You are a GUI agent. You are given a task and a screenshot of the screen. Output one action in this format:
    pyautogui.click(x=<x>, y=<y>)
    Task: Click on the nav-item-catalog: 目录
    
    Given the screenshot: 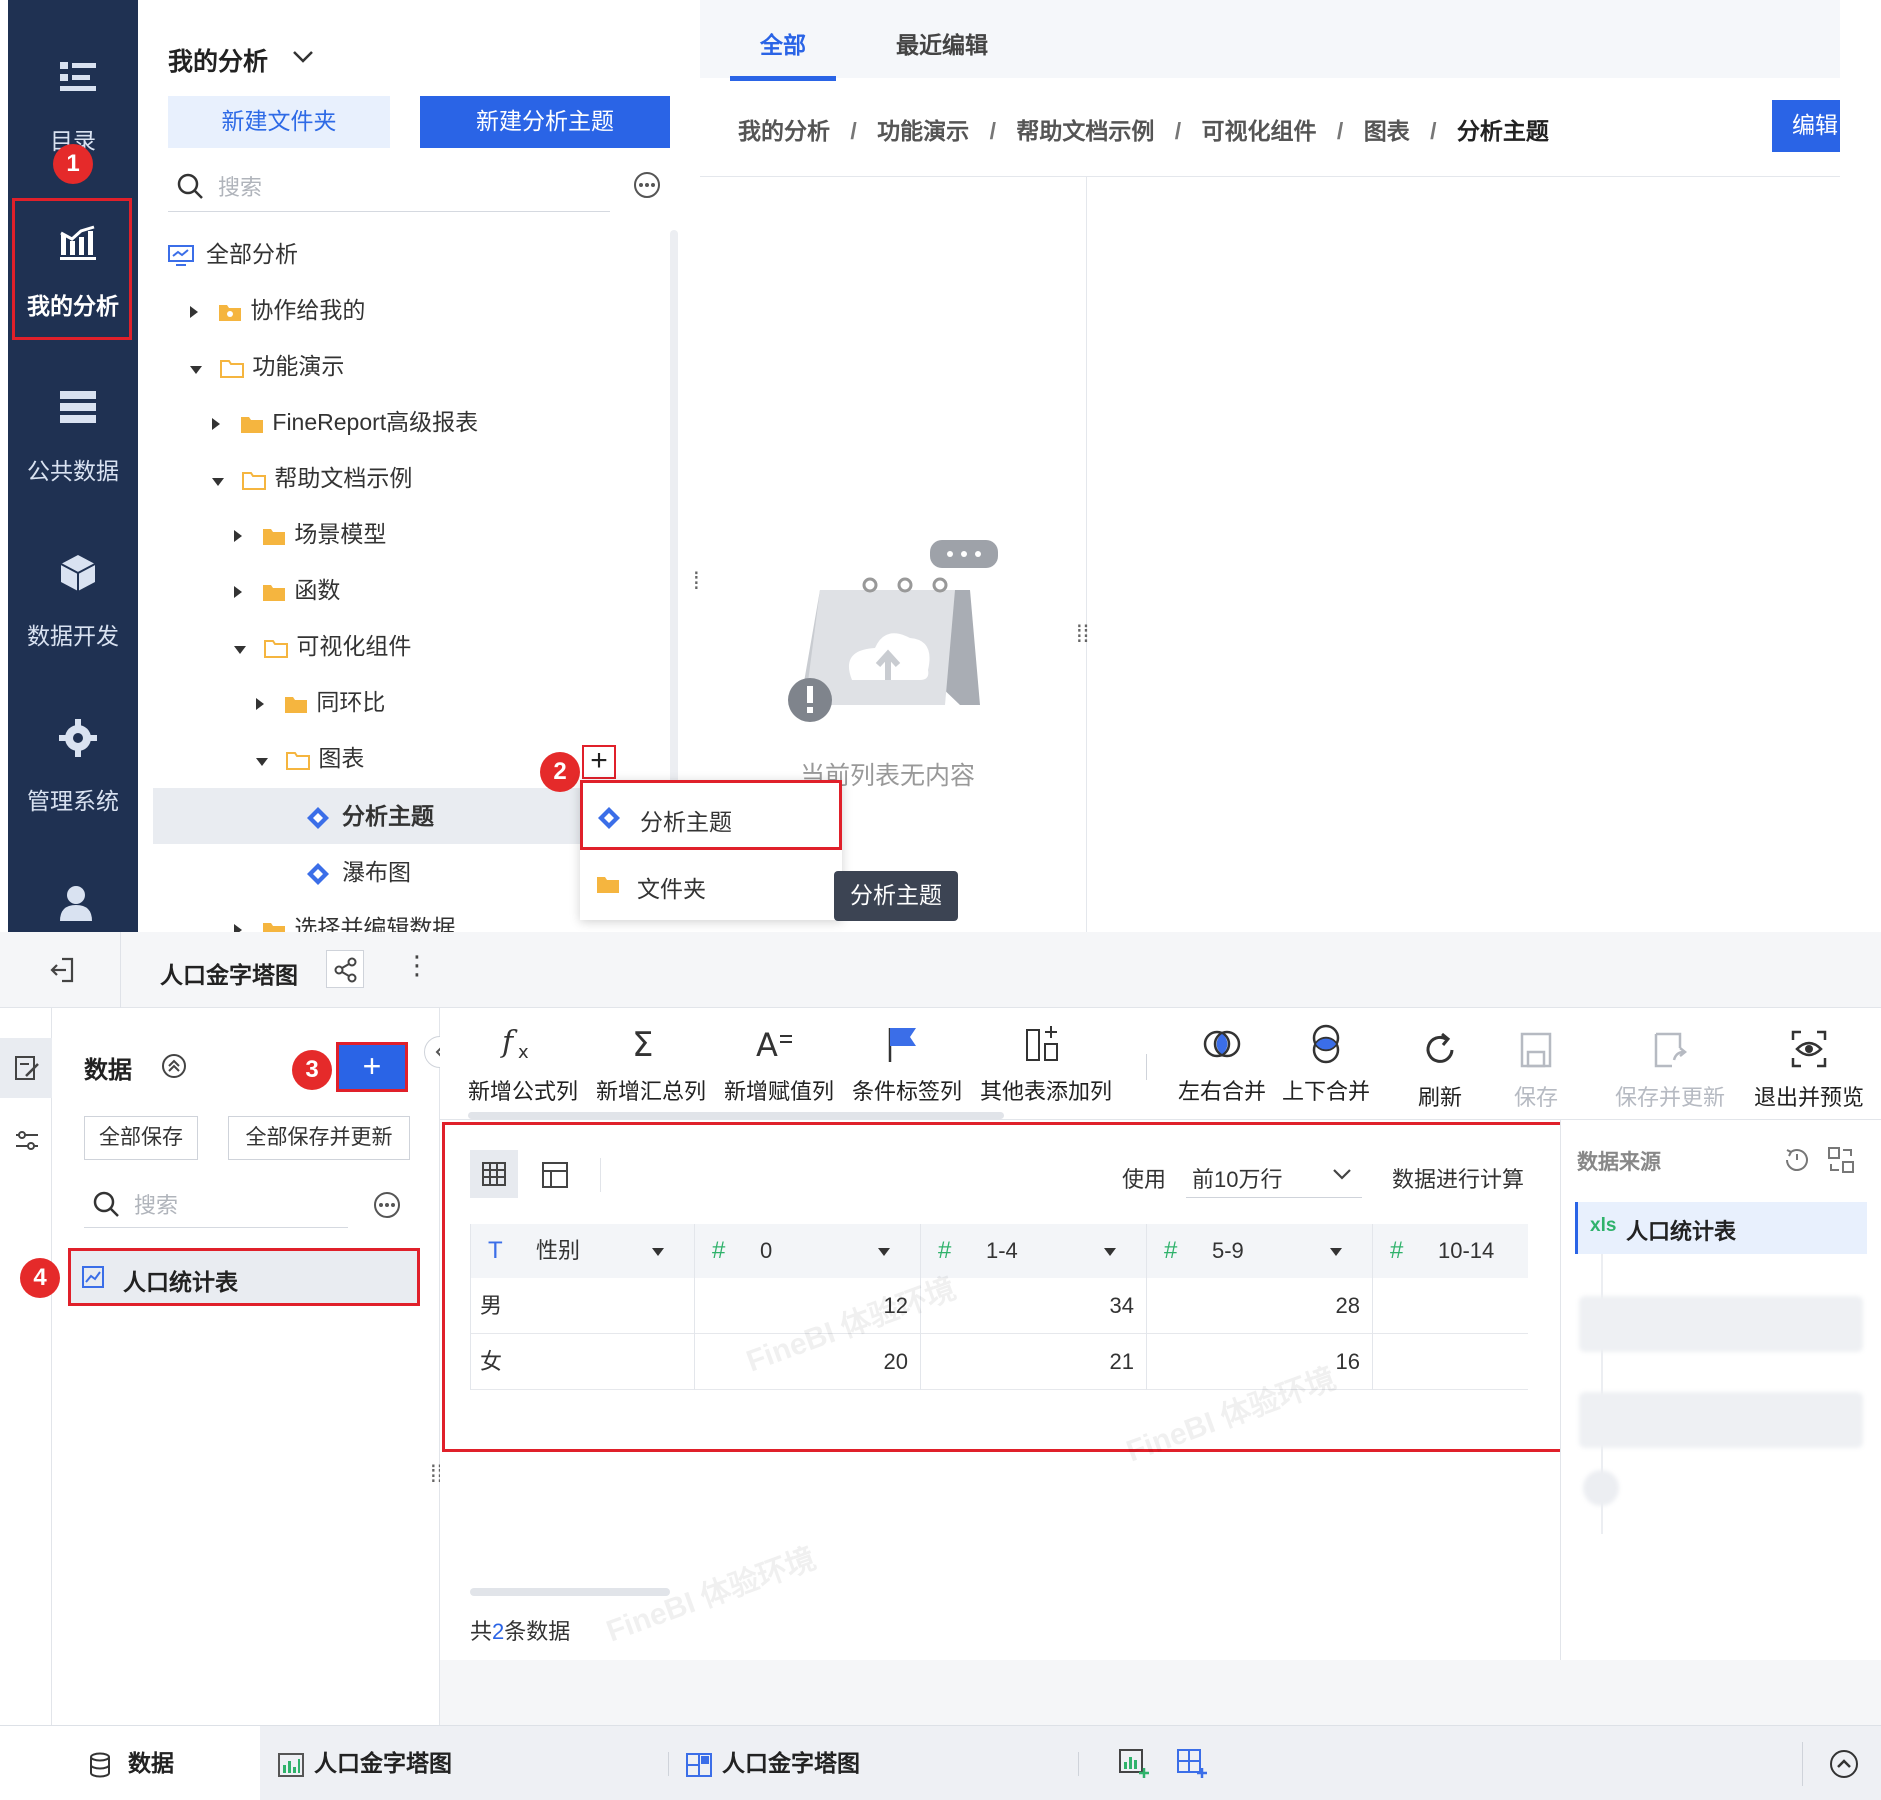 What is the action you would take?
    pyautogui.click(x=73, y=82)
    